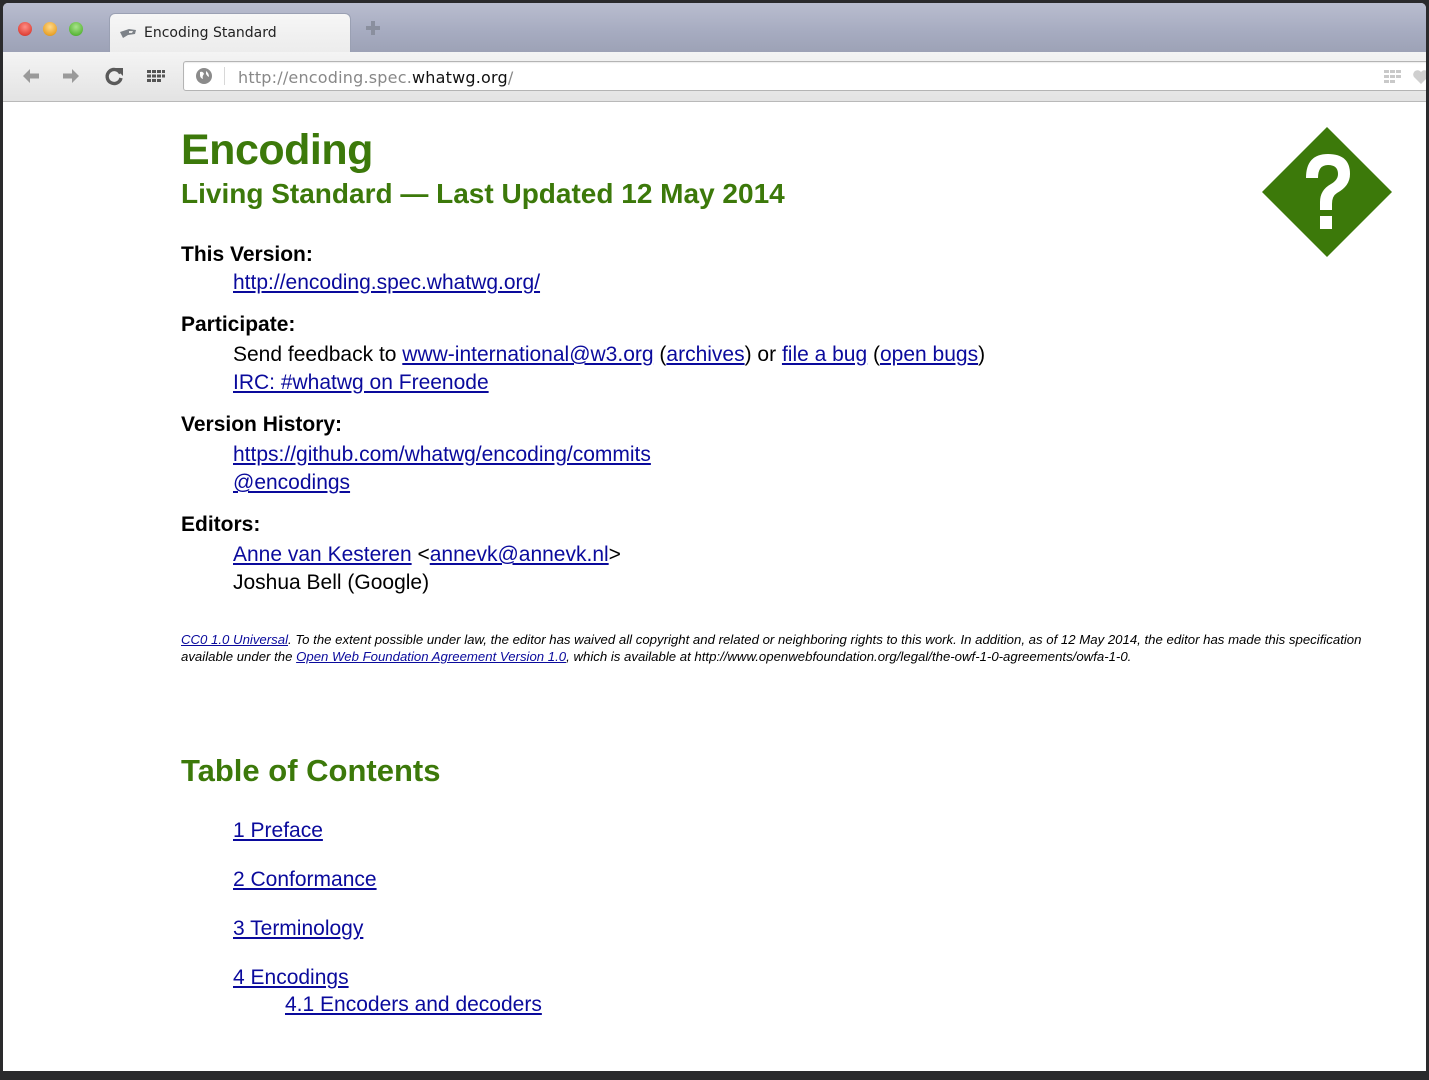  What do you see at coordinates (291, 977) in the screenshot?
I see `toc-link-encodings: 4 Encodings` at bounding box center [291, 977].